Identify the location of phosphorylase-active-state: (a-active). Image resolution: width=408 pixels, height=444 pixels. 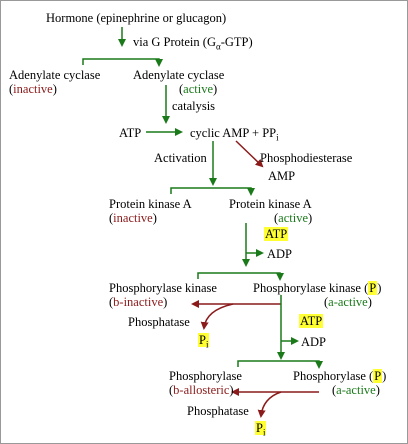
(356, 390).